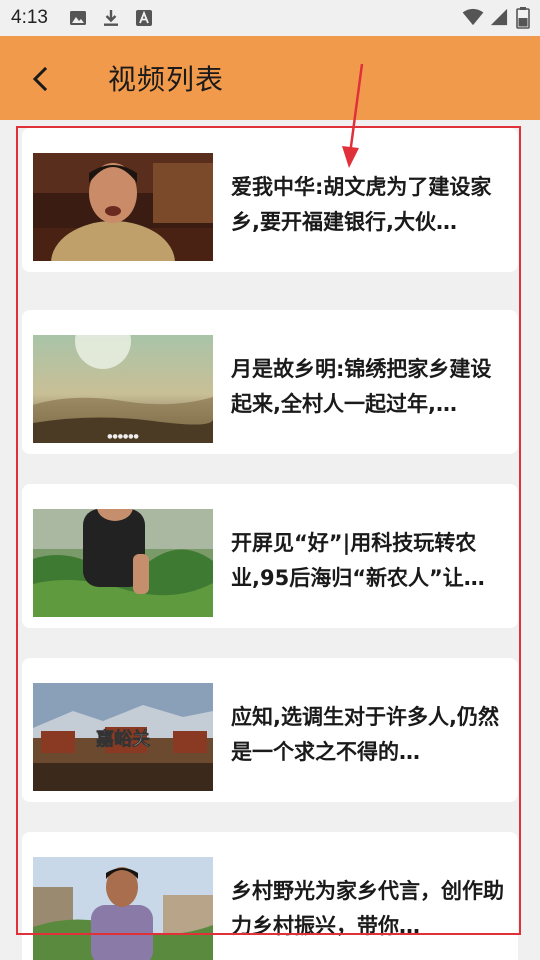 The image size is (540, 960). I want to click on thumbnail-caption: 嘉峪关, so click(122, 739).